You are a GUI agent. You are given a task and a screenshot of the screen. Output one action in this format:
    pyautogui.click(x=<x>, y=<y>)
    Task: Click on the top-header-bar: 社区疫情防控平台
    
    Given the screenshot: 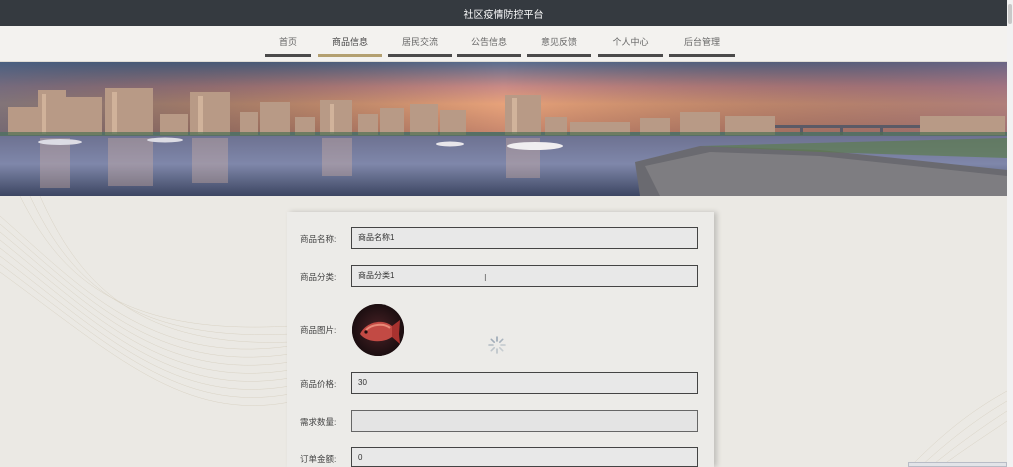 What is the action you would take?
    pyautogui.click(x=503, y=13)
    